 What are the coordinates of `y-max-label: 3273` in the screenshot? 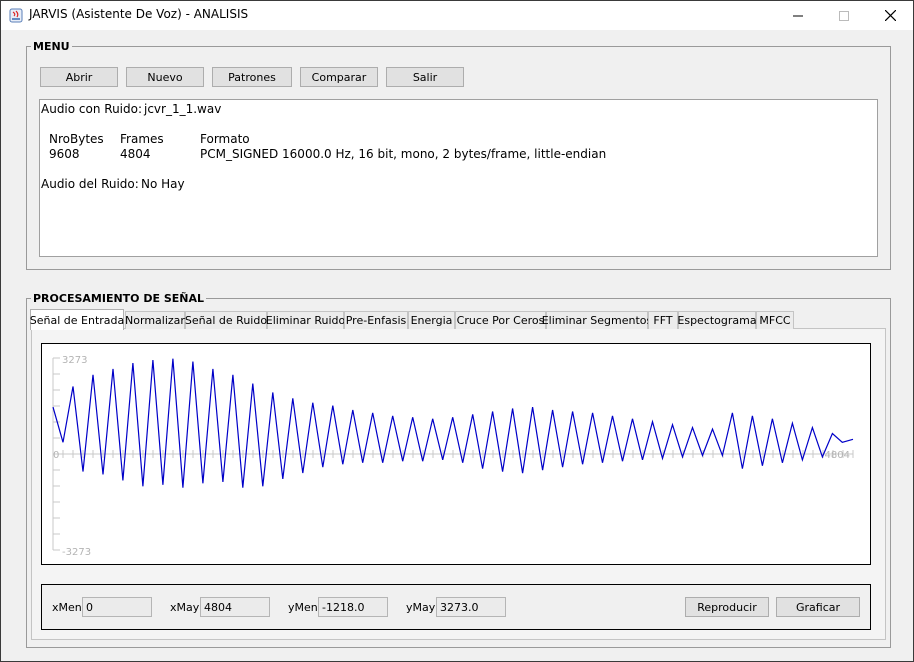 It's located at (74, 360).